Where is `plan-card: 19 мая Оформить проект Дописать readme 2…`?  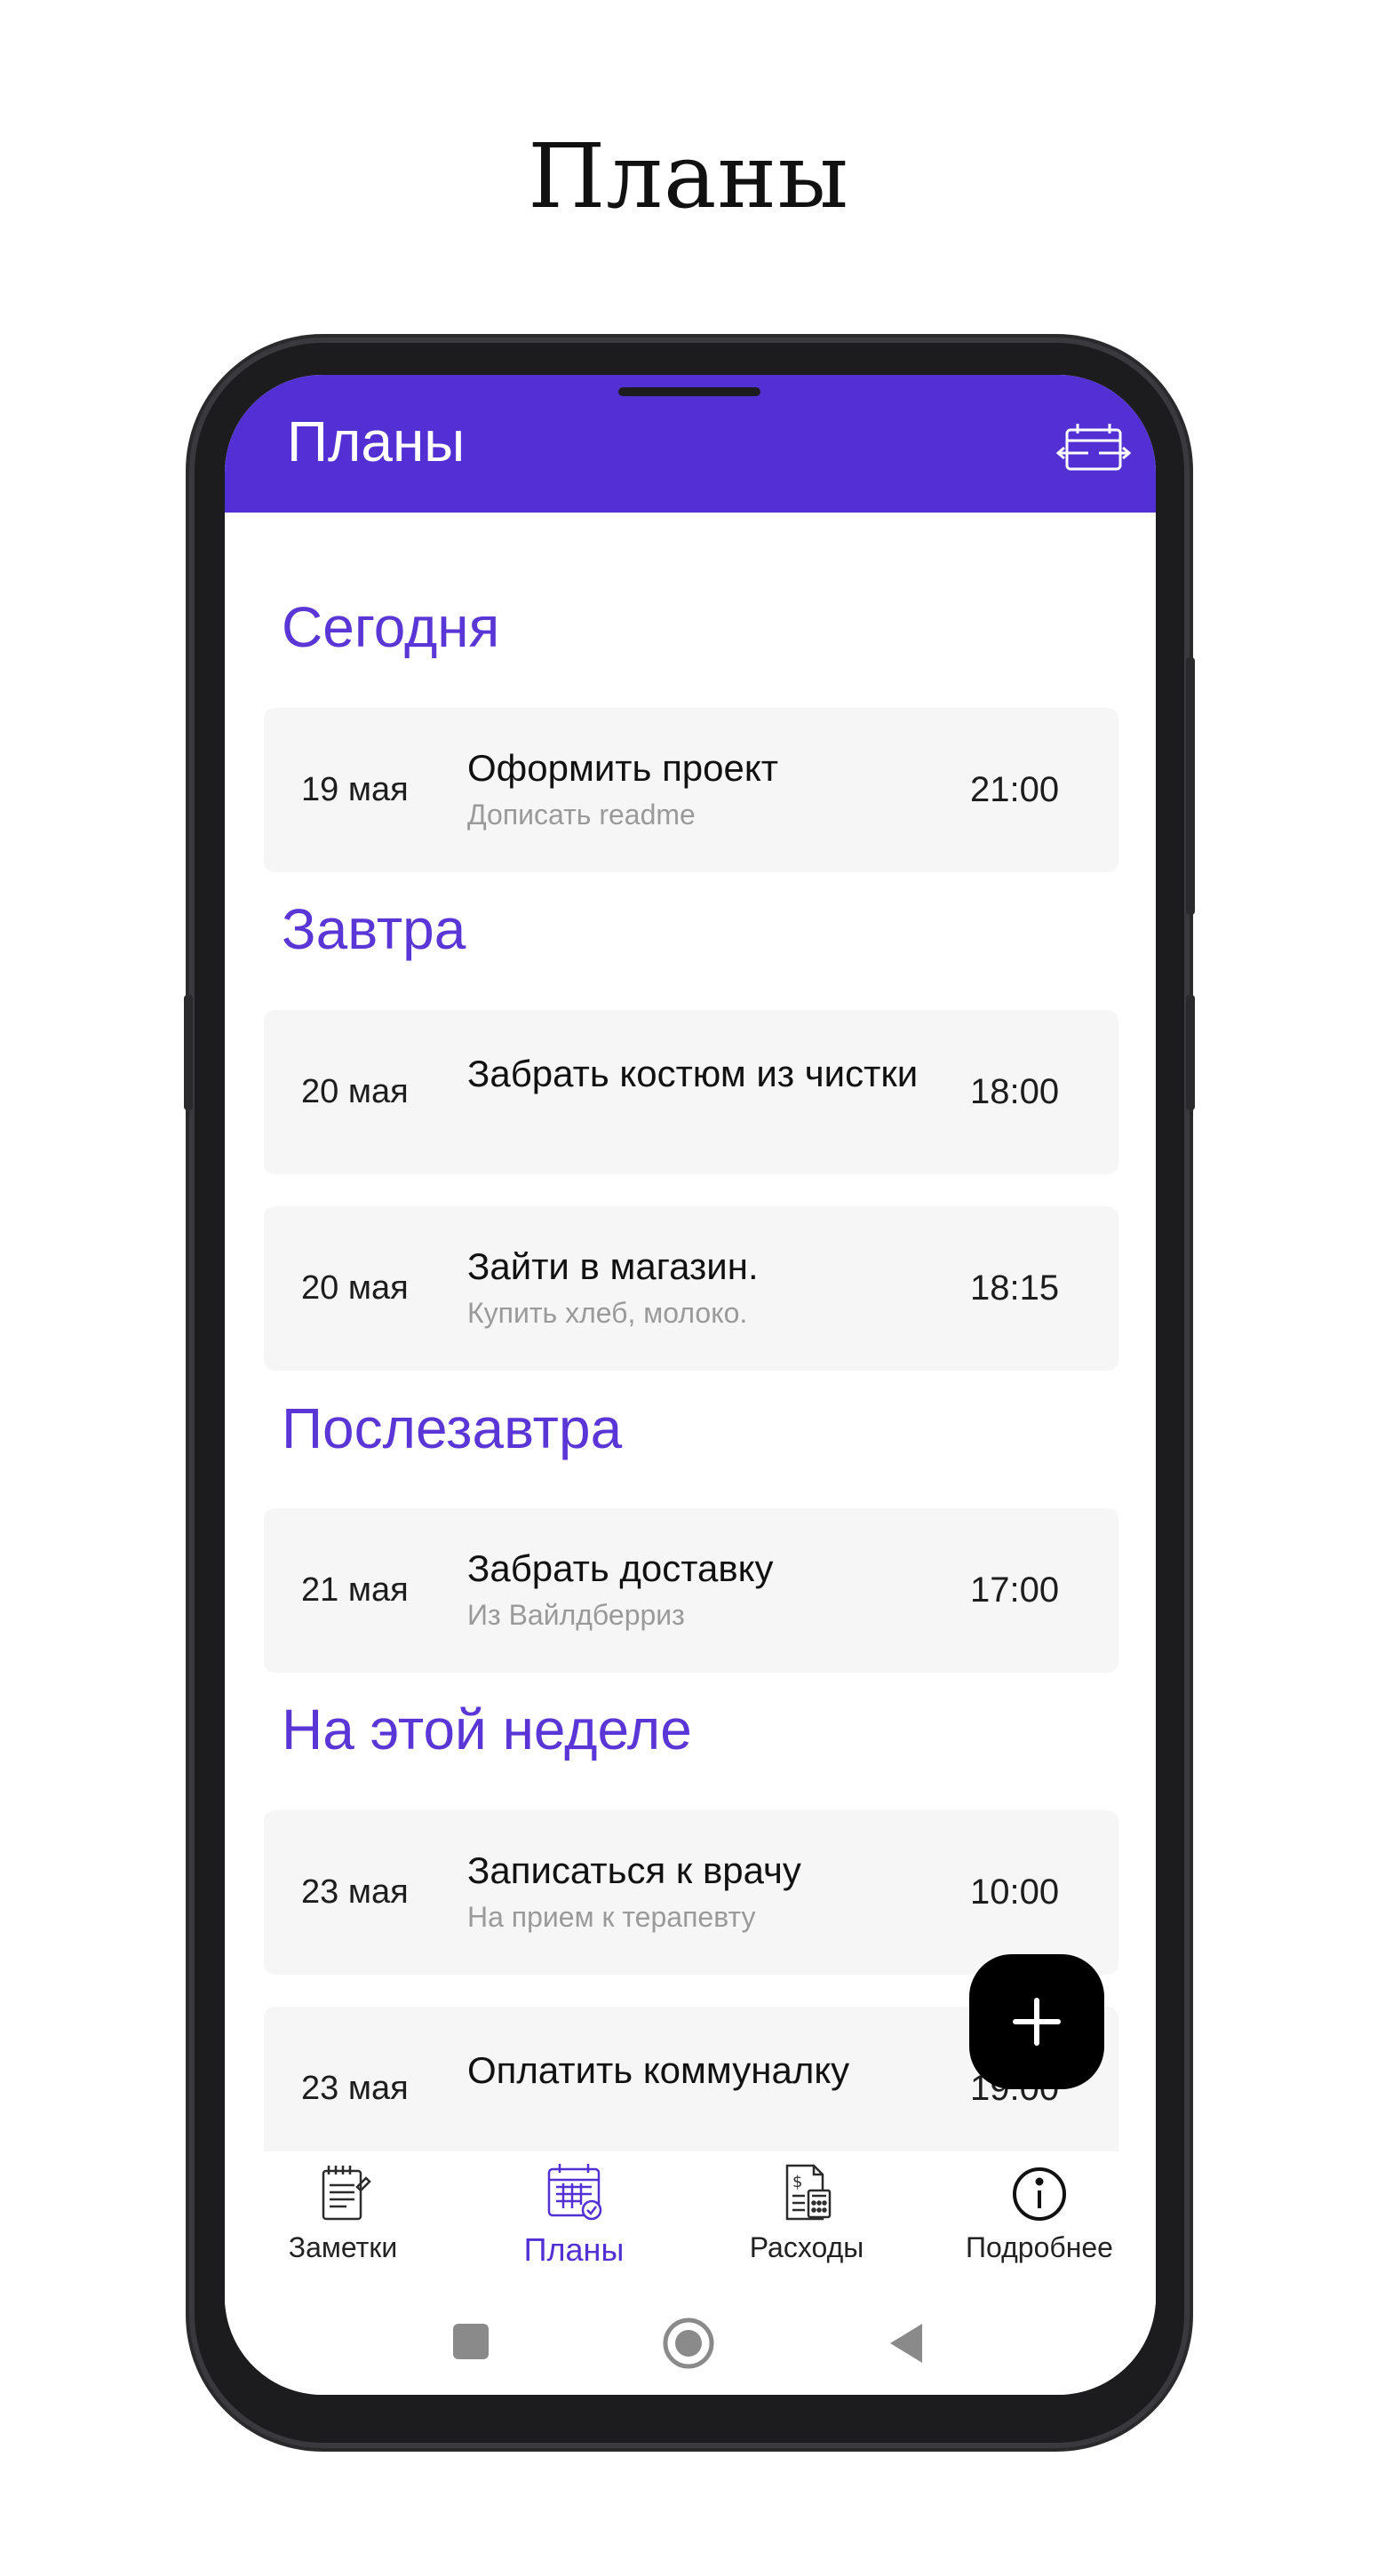
plan-card: 19 мая Оформить проект Дописать readme 2… is located at coordinates (691, 790).